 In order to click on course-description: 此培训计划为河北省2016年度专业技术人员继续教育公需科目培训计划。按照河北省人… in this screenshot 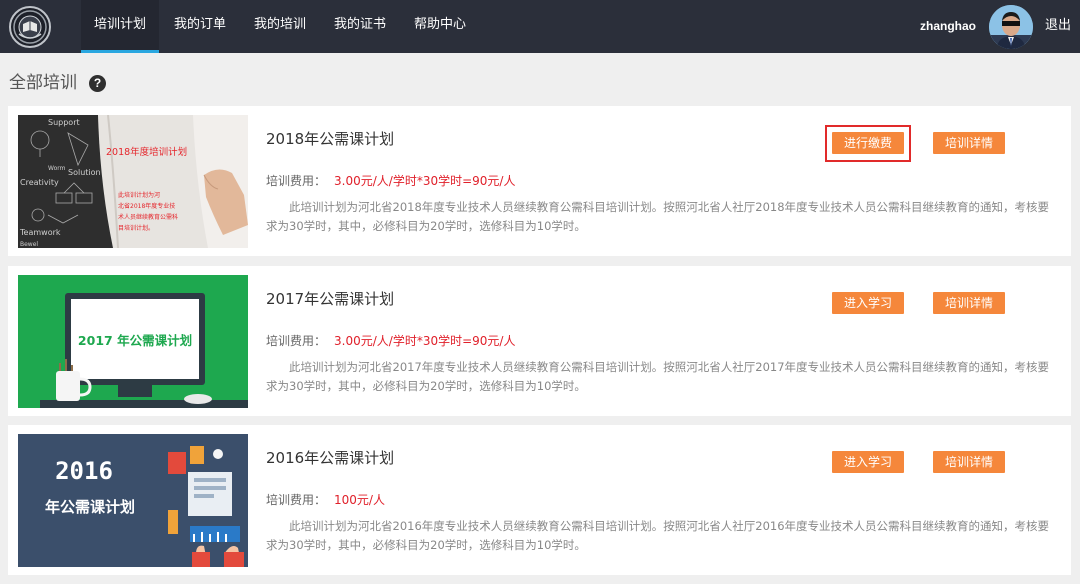, I will do `click(658, 535)`.